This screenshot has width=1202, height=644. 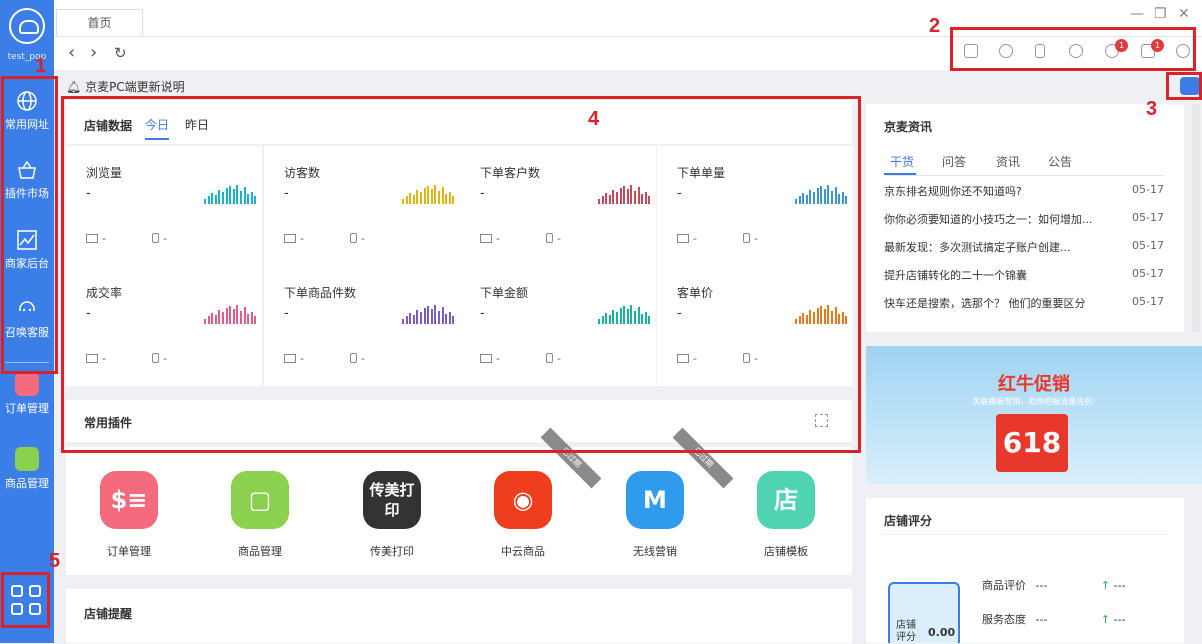 What do you see at coordinates (1152, 48) in the screenshot?
I see `message-icon: 1` at bounding box center [1152, 48].